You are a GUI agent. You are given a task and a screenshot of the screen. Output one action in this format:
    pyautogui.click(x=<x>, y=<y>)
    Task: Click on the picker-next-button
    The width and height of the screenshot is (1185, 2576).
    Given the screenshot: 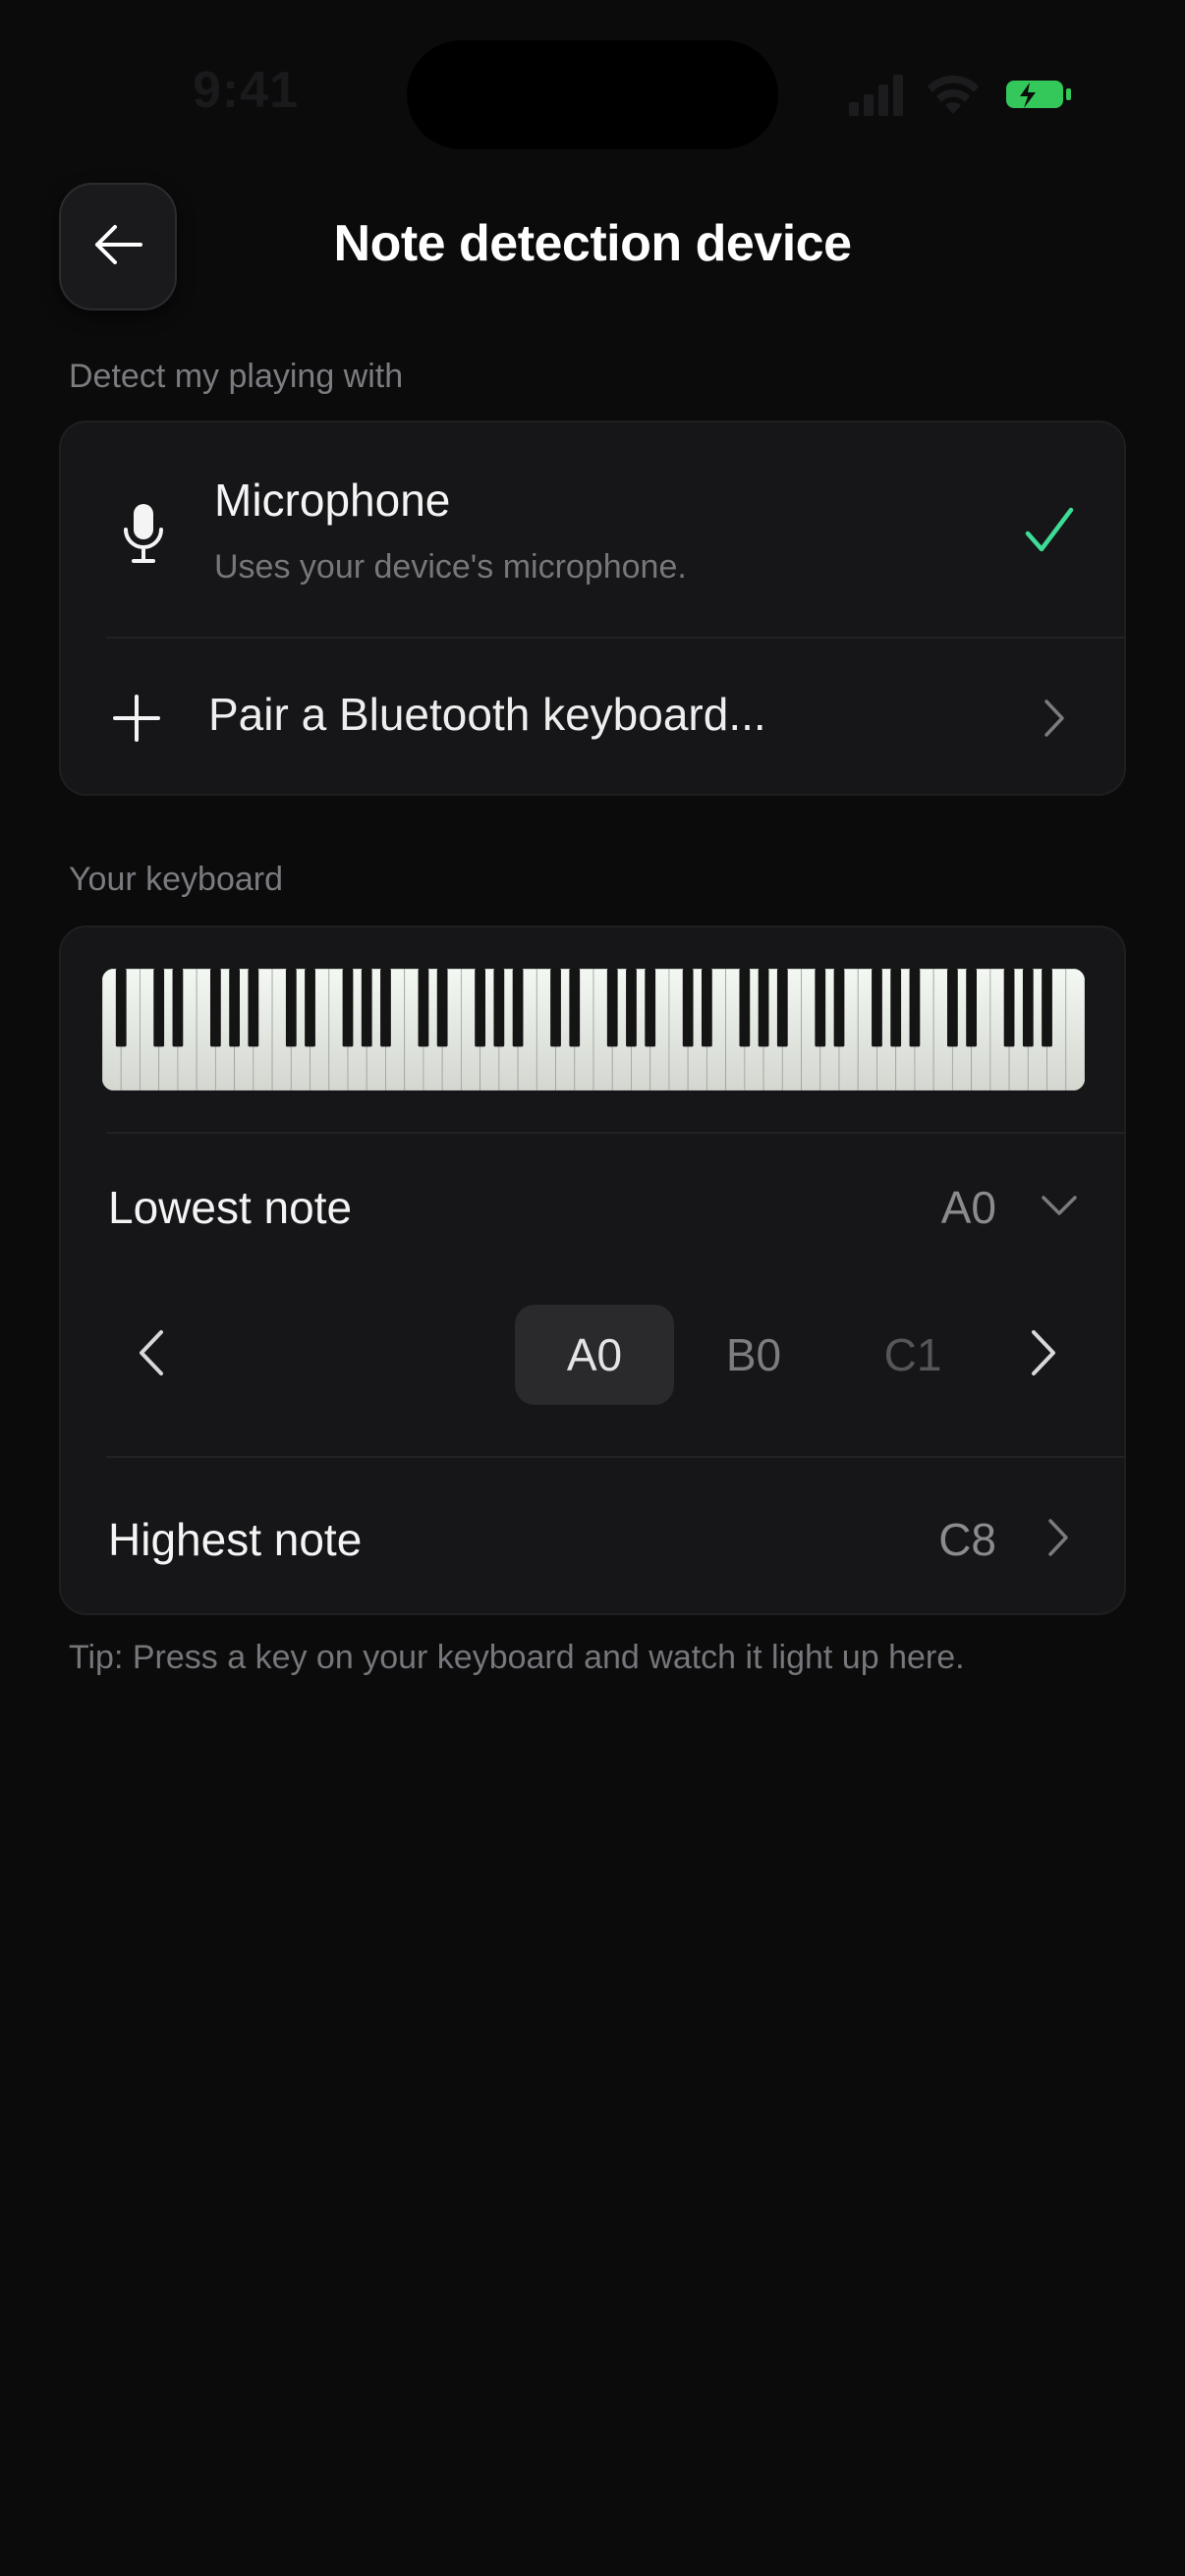 What is the action you would take?
    pyautogui.click(x=1044, y=1354)
    